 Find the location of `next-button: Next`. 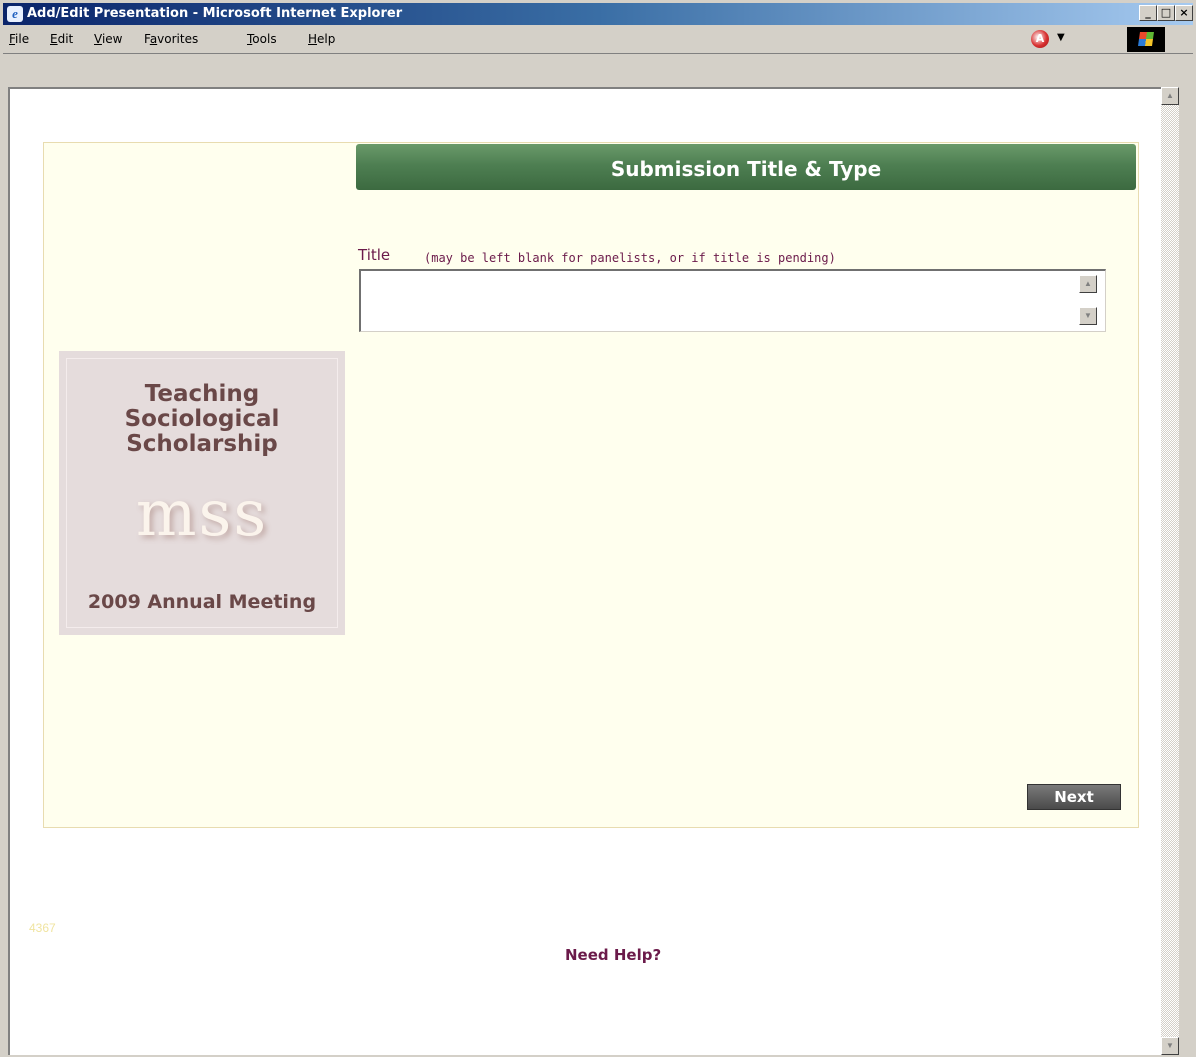

next-button: Next is located at coordinates (1074, 797).